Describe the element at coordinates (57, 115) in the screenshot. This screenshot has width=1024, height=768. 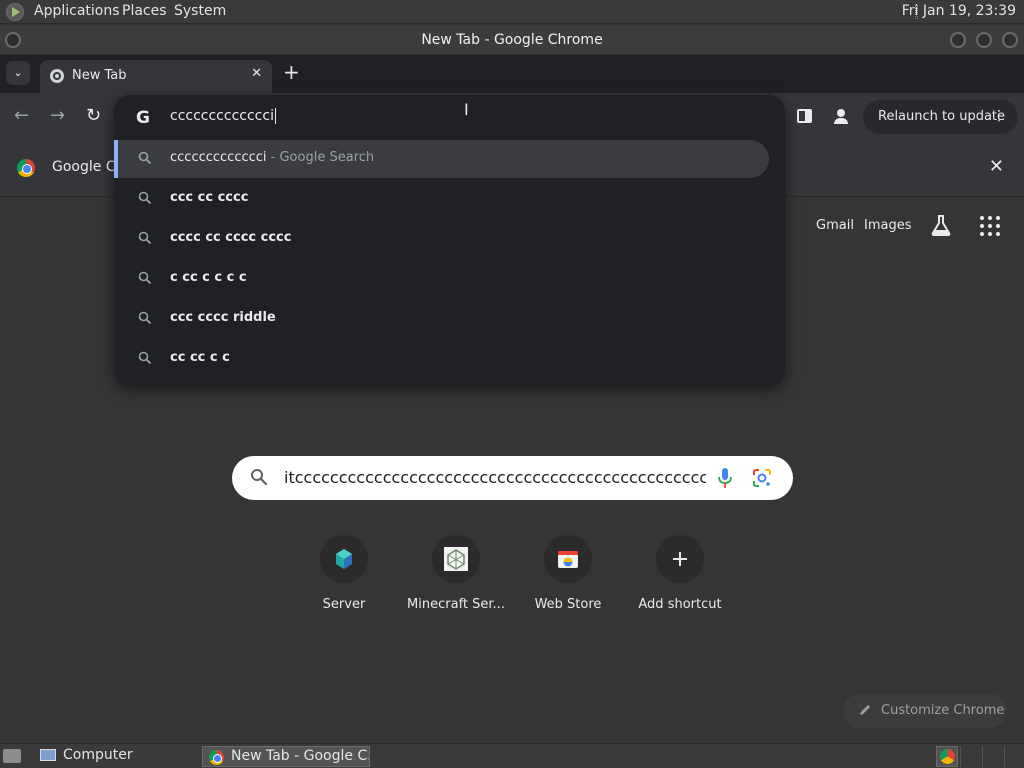
I see `forward-button: →` at that location.